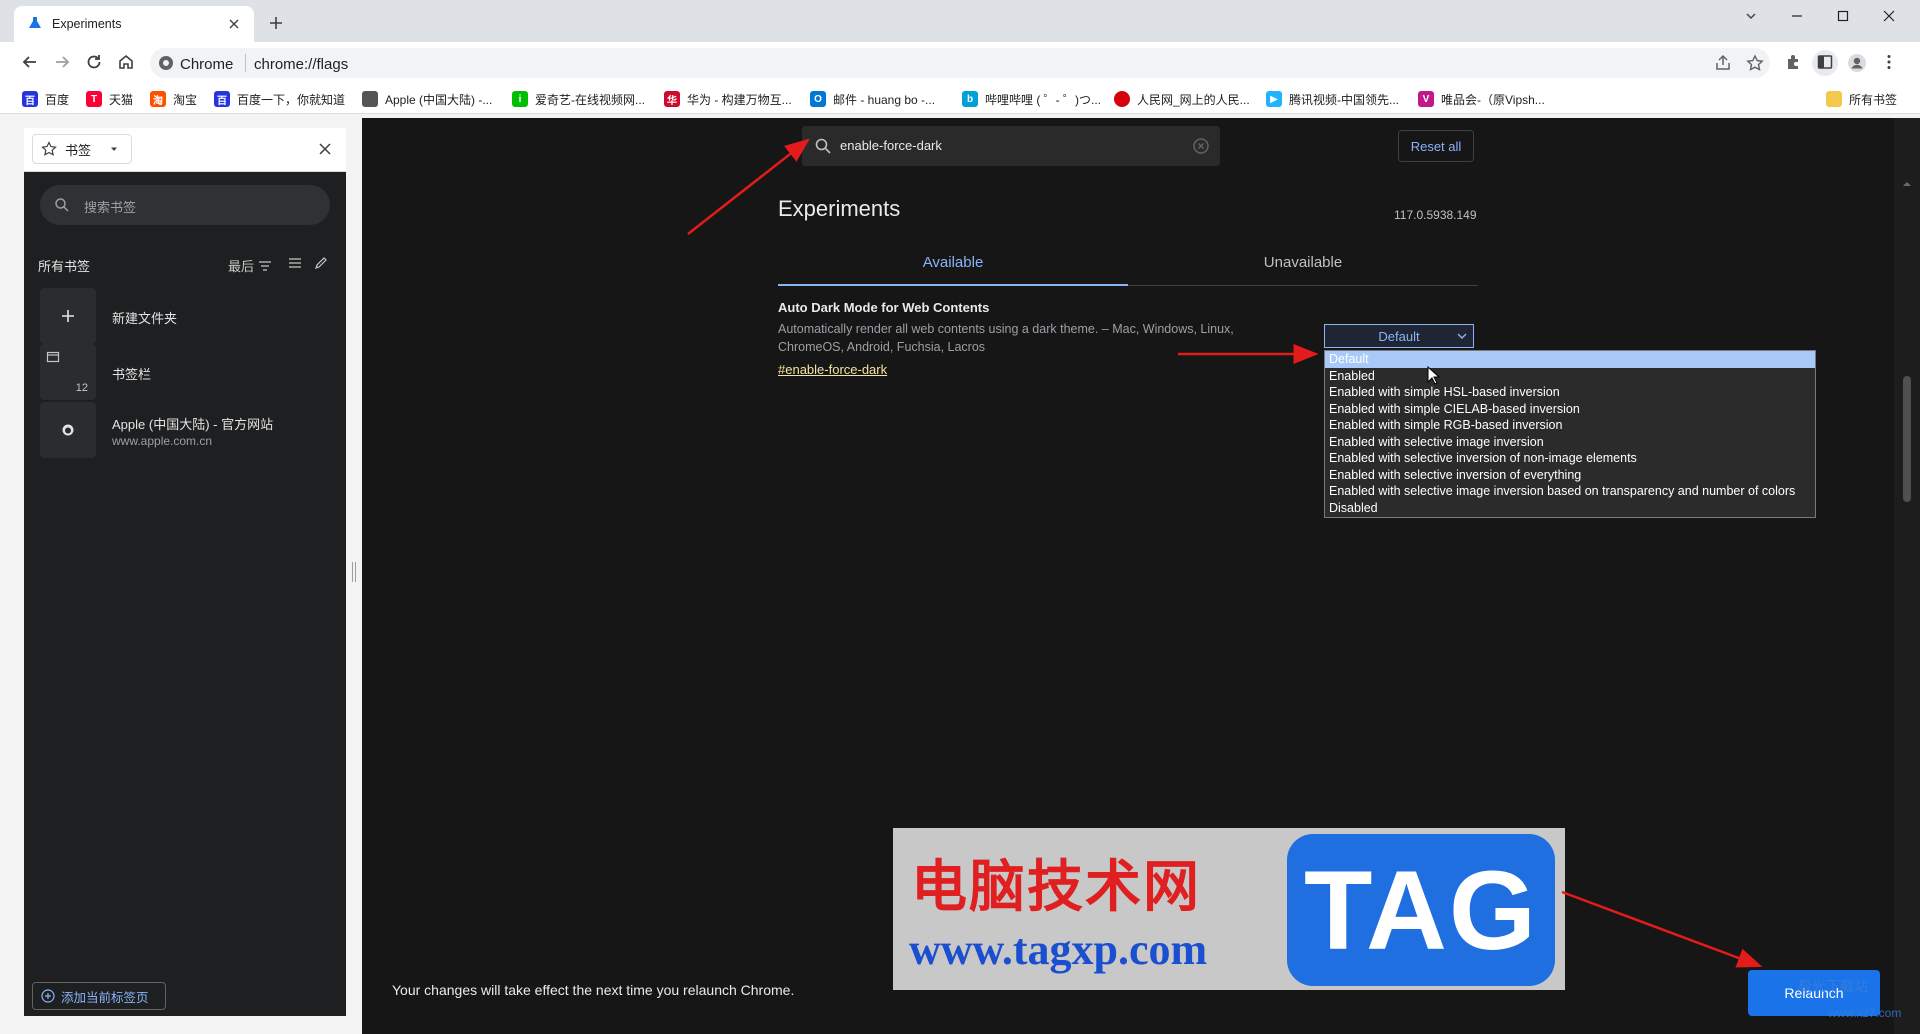 The image size is (1920, 1034). I want to click on page-title: Experiments, so click(839, 208).